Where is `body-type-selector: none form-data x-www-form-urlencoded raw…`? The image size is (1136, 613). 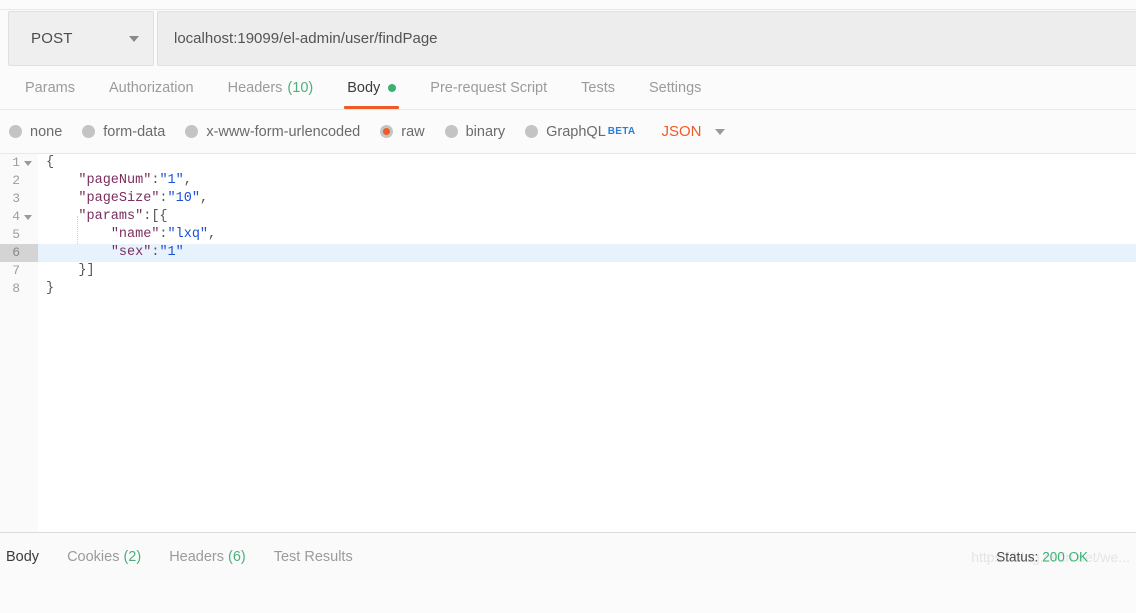 body-type-selector: none form-data x-www-form-urlencoded raw… is located at coordinates (568, 132).